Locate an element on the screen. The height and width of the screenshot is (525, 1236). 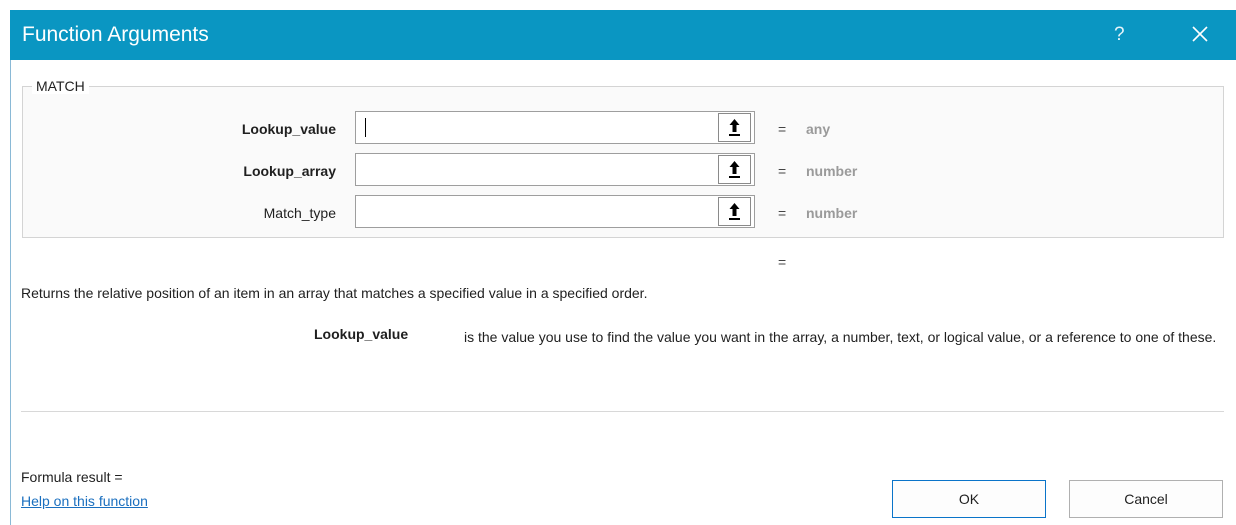
close-icon is located at coordinates (1200, 34).